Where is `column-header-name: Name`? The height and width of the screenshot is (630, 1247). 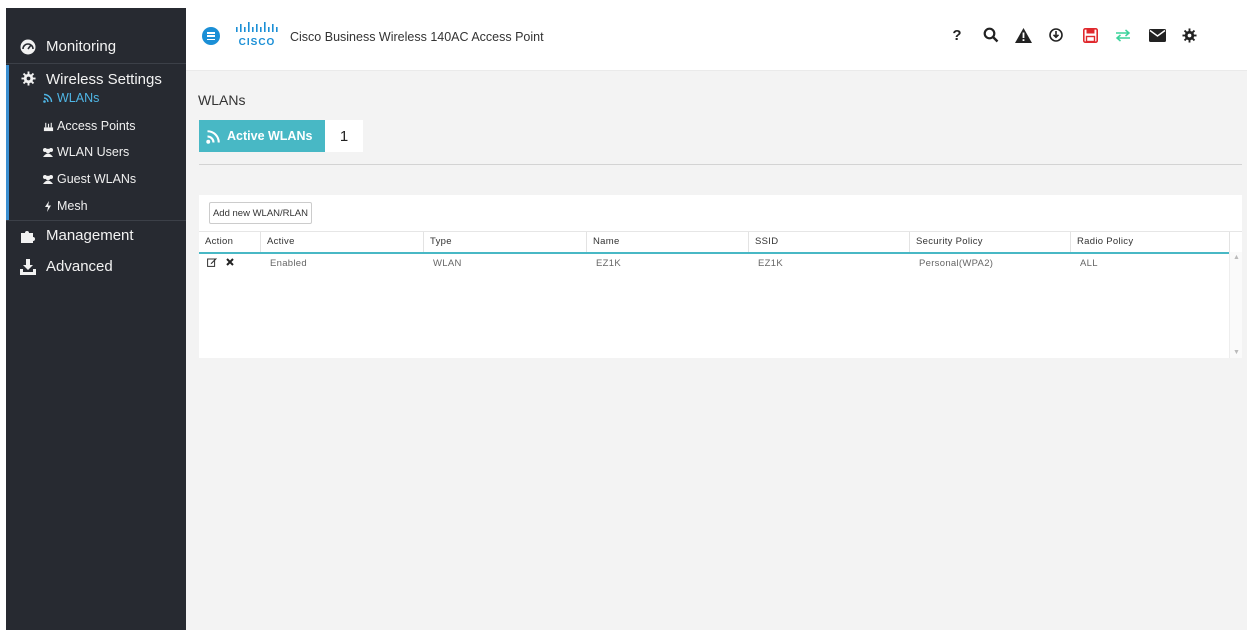 column-header-name: Name is located at coordinates (668, 242).